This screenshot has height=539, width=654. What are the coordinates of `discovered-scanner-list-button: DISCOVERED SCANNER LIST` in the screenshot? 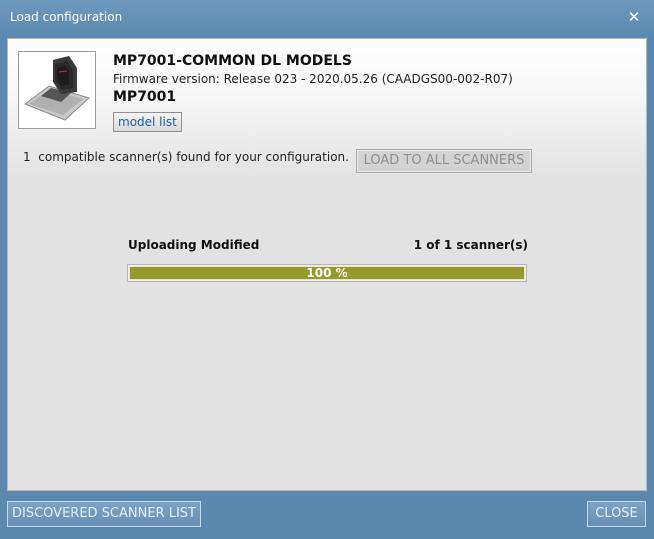 It's located at (104, 514).